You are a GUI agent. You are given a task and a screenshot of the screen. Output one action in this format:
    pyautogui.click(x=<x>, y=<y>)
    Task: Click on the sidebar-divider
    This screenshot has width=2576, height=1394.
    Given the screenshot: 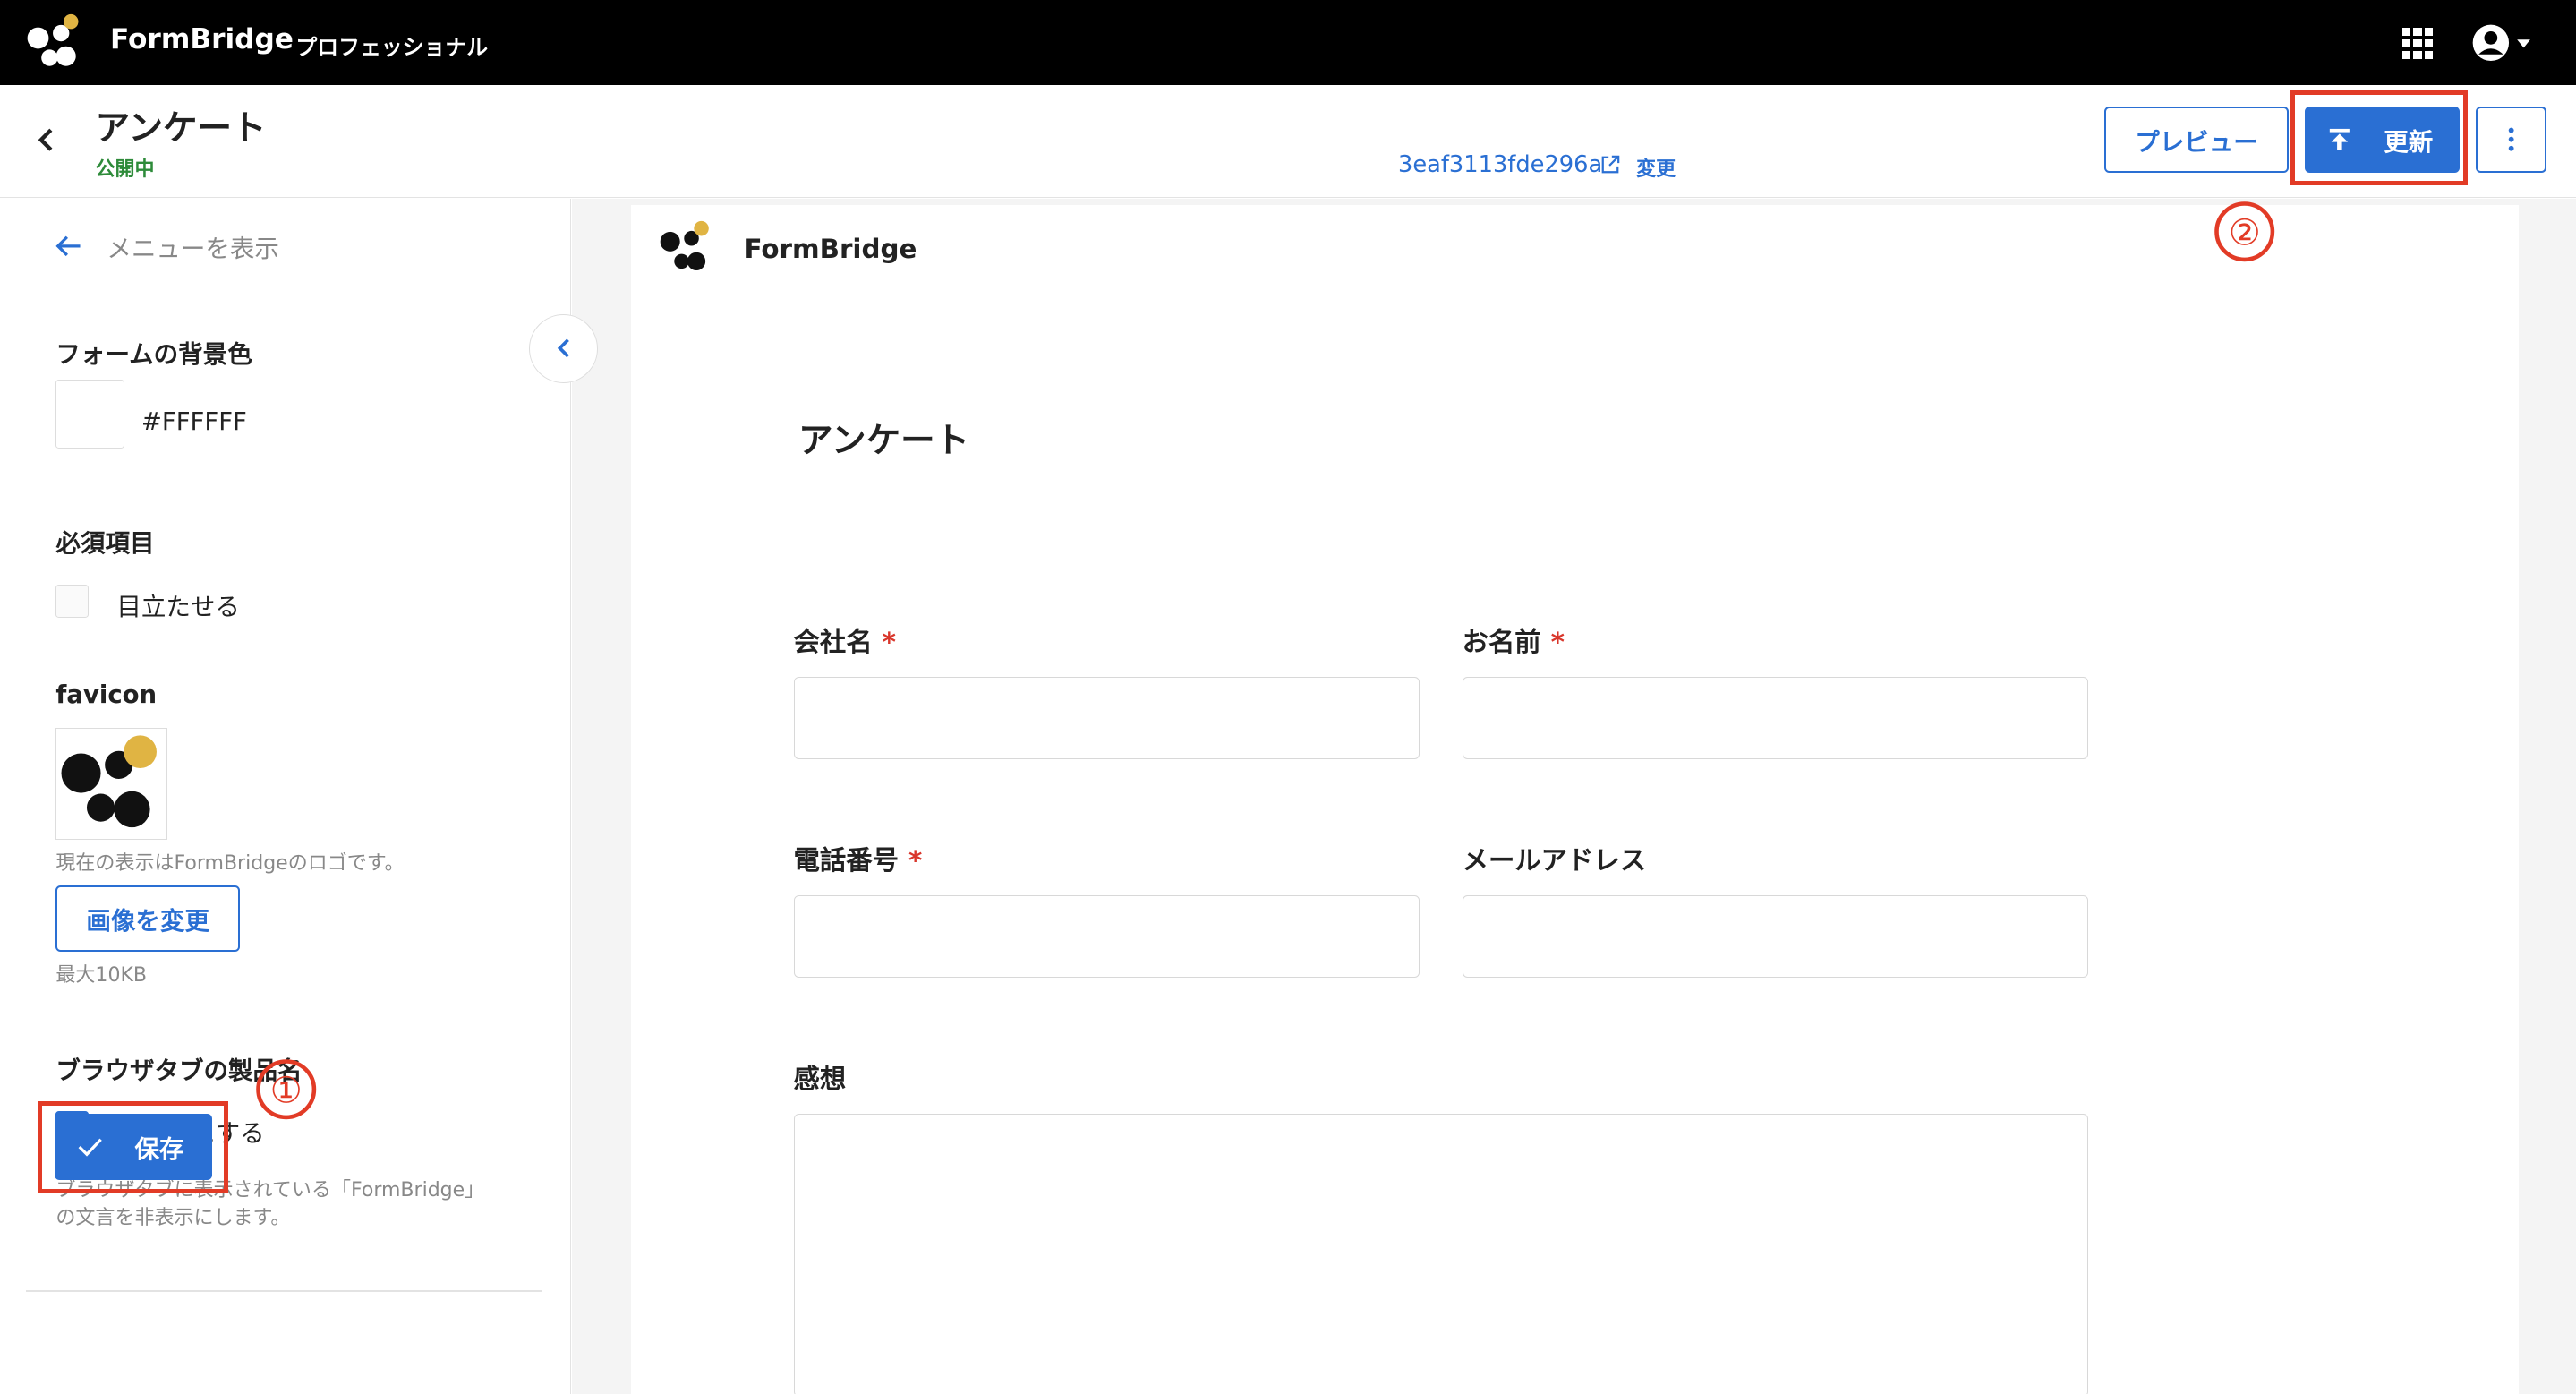 What is the action you would take?
    pyautogui.click(x=284, y=1290)
    